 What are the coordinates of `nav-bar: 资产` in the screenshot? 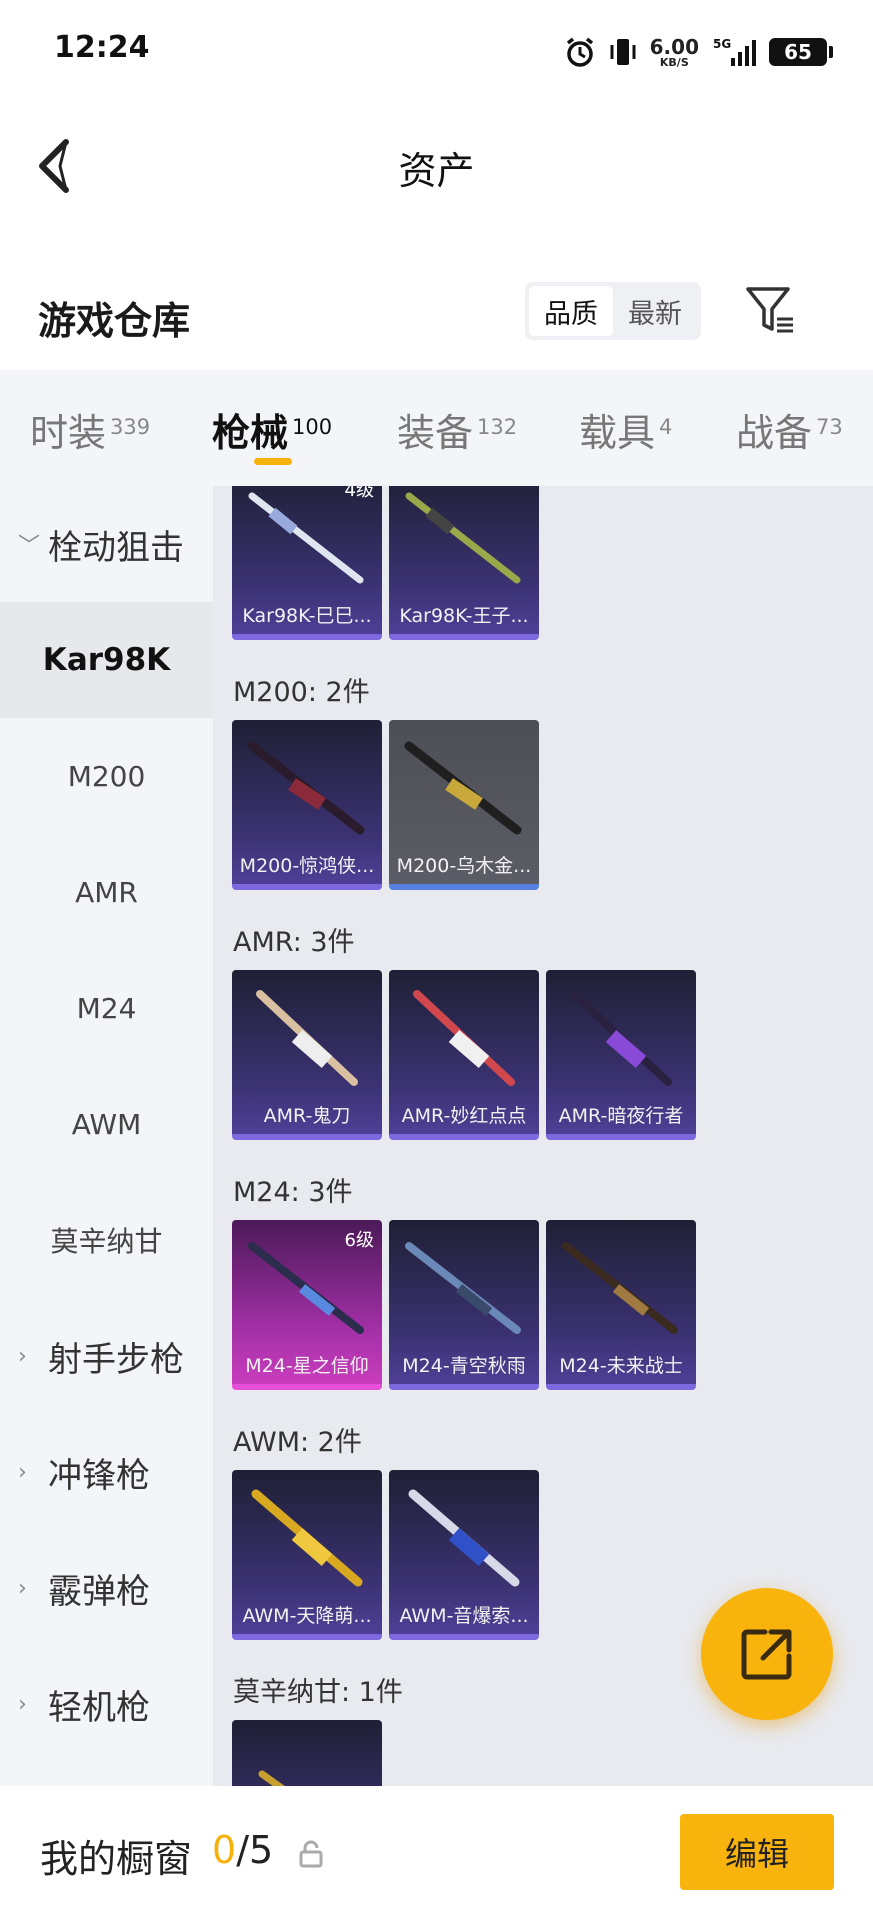 It's located at (436, 165).